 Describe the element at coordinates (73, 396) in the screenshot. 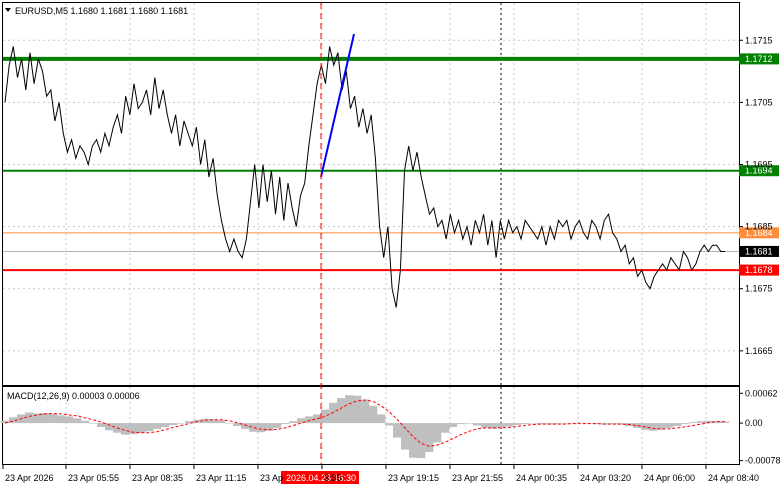

I see `macd-label: MACD(12,26,9) 0.00003 0.00006` at that location.